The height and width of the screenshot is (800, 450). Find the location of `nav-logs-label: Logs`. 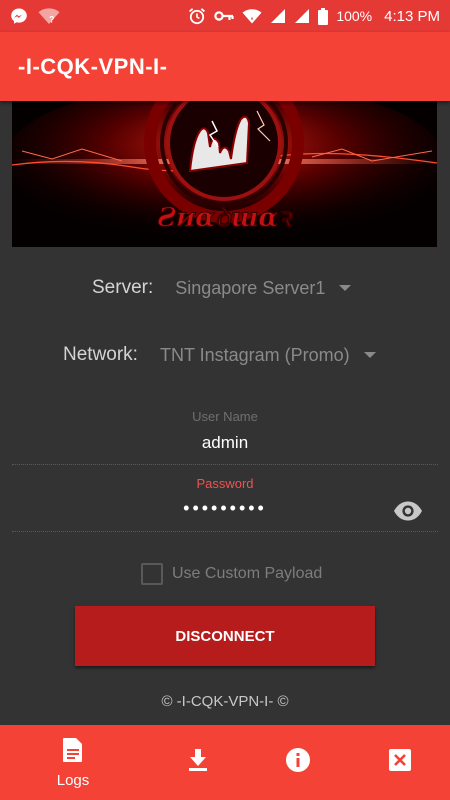

nav-logs-label: Logs is located at coordinates (73, 780).